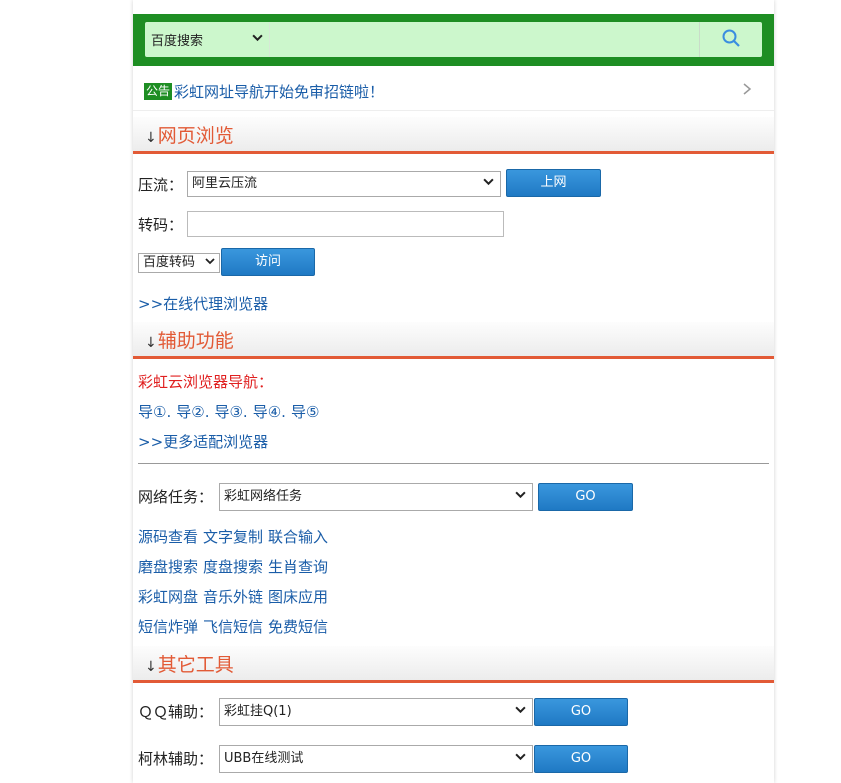  What do you see at coordinates (177, 41) in the screenshot?
I see `search-engine-label: 百度搜索` at bounding box center [177, 41].